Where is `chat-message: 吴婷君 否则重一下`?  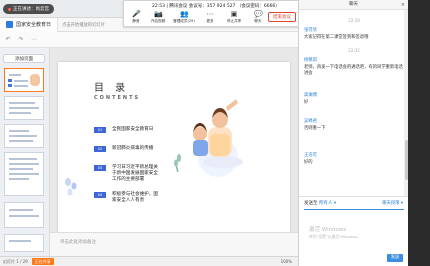 chat-message: 吴婷君 否则重一下 is located at coordinates (354, 124).